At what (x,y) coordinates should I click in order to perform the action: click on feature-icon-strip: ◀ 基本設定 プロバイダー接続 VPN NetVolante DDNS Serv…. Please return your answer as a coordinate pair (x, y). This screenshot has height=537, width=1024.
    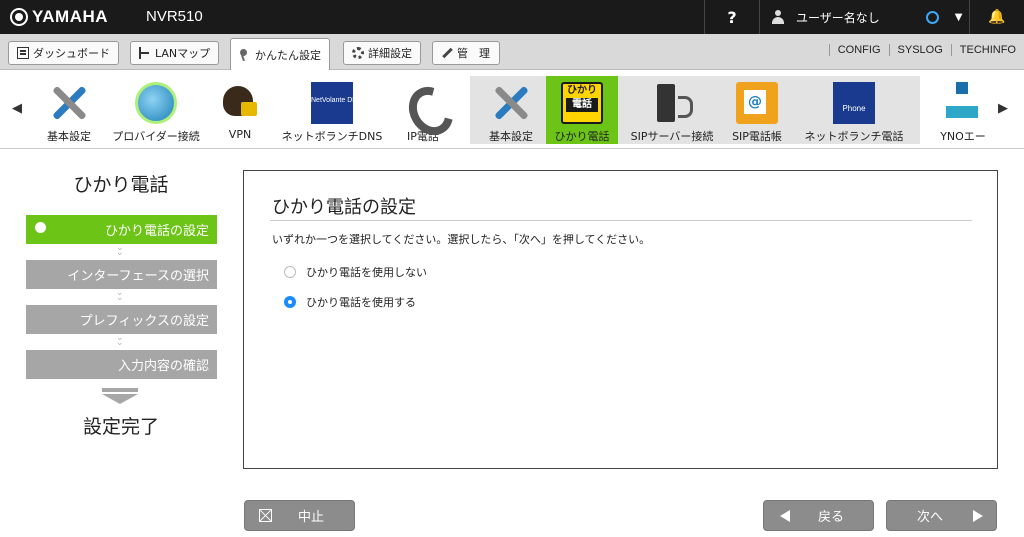
    Looking at the image, I should click on (512, 110).